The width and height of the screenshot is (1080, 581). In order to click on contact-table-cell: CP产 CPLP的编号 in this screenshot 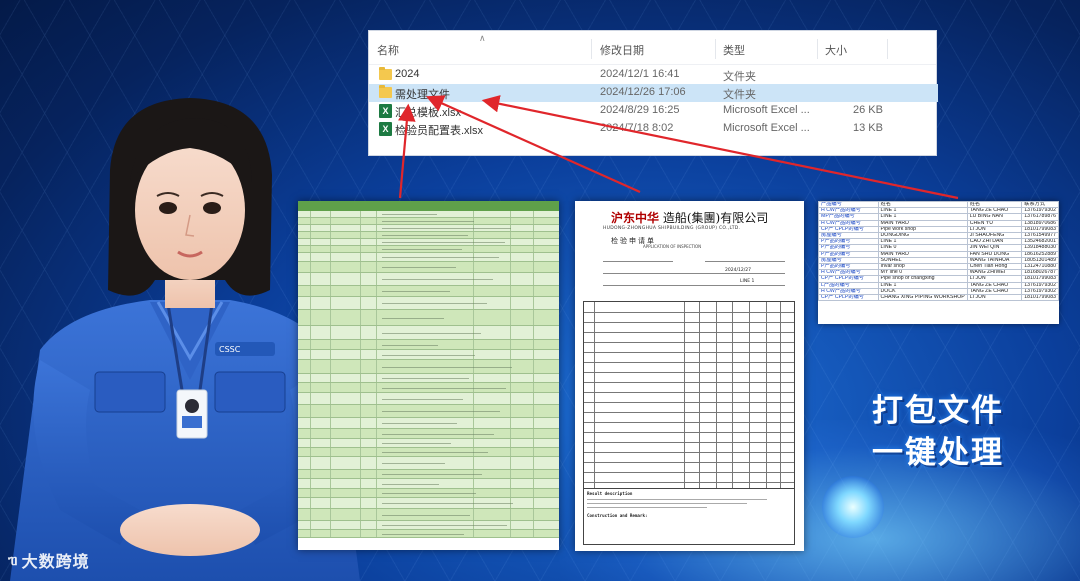, I will do `click(848, 298)`.